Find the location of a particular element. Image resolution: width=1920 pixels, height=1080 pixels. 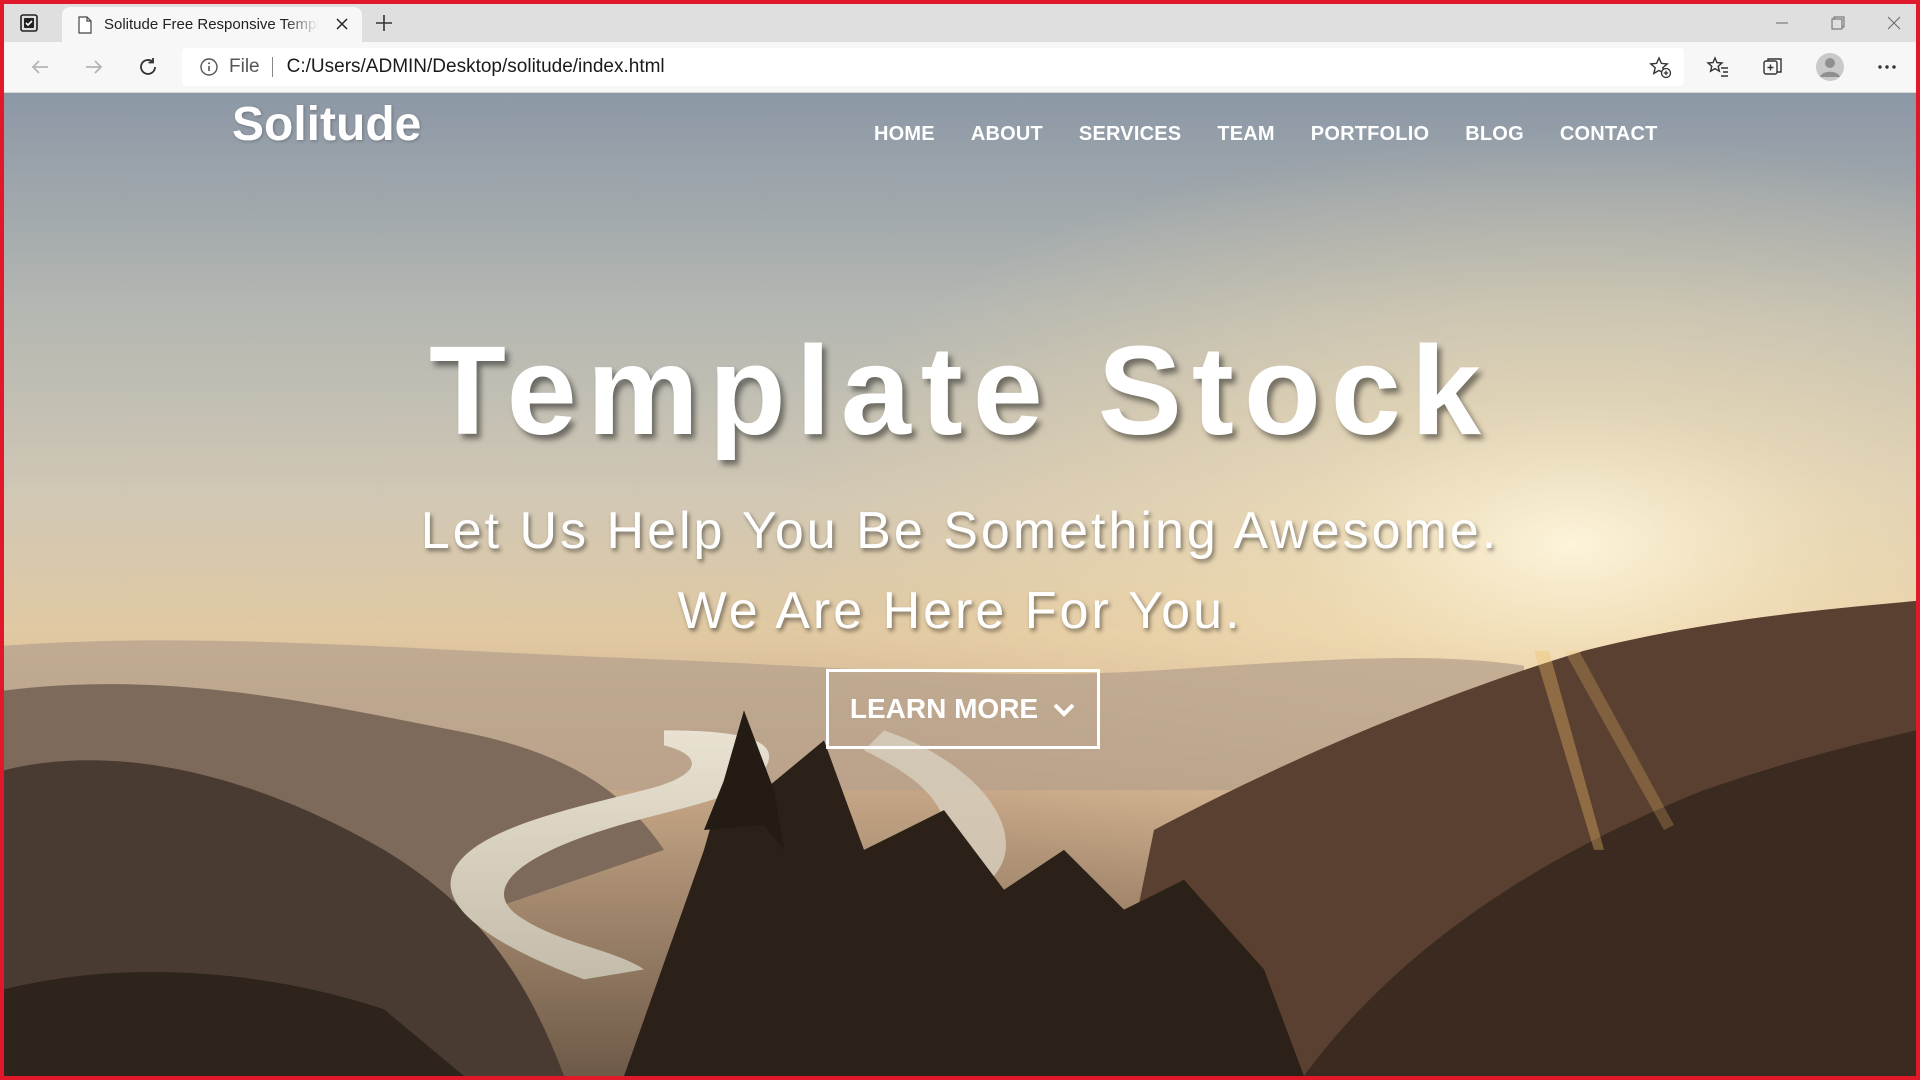

hero-subtitle-line2: We Are Here For You. is located at coordinates (960, 611).